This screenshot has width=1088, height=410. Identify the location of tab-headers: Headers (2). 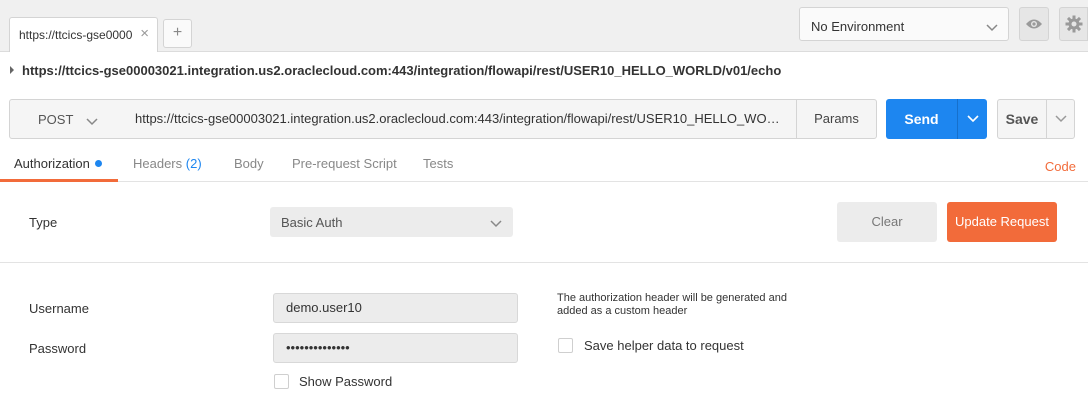
(167, 163).